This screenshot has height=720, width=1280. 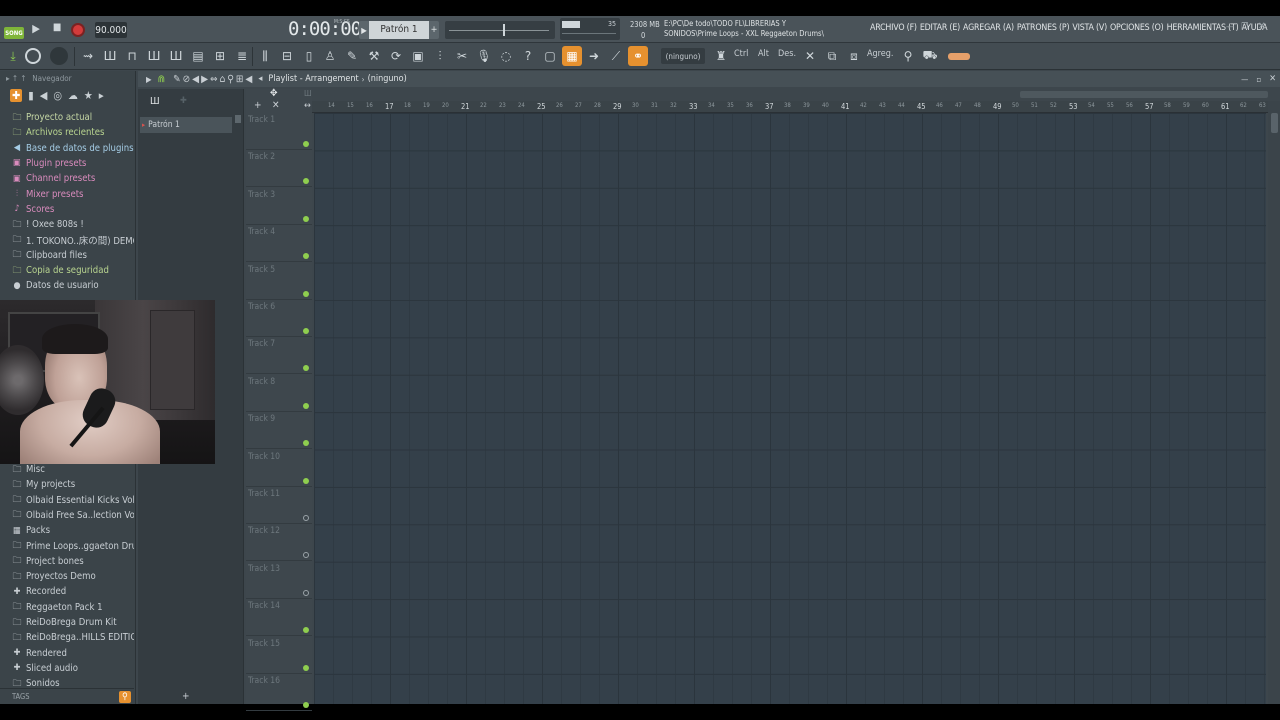 What do you see at coordinates (67, 209) in the screenshot?
I see `browser-item: ♪ Scores` at bounding box center [67, 209].